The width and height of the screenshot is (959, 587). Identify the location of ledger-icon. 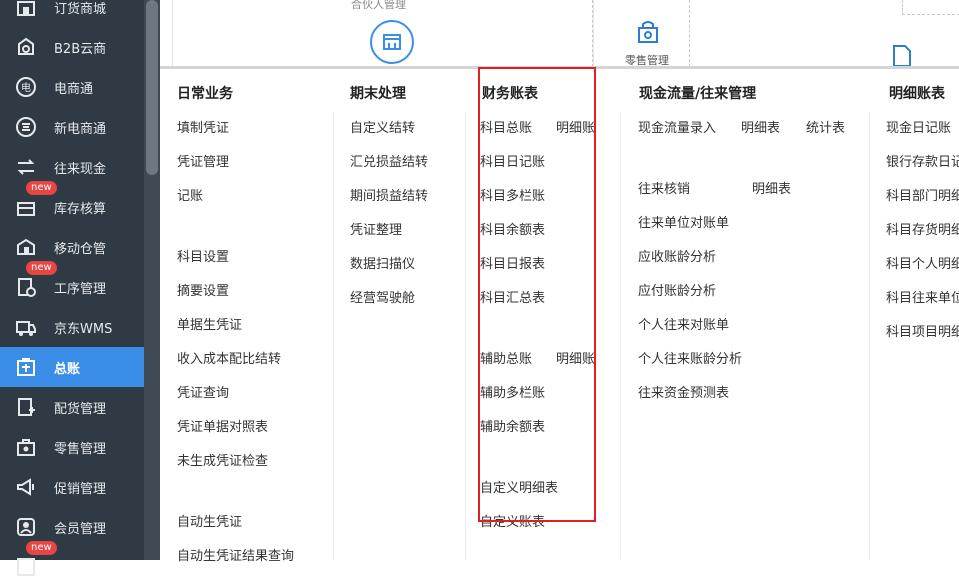
(26, 367).